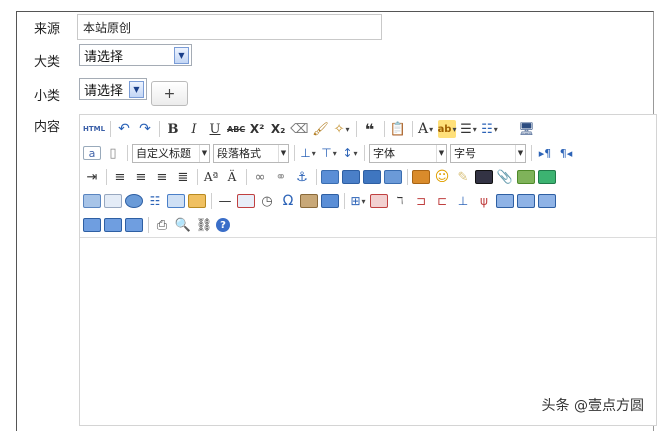 This screenshot has height=431, width=657. What do you see at coordinates (545, 153) in the screenshot?
I see `ltr-direction-icon: ▸¶` at bounding box center [545, 153].